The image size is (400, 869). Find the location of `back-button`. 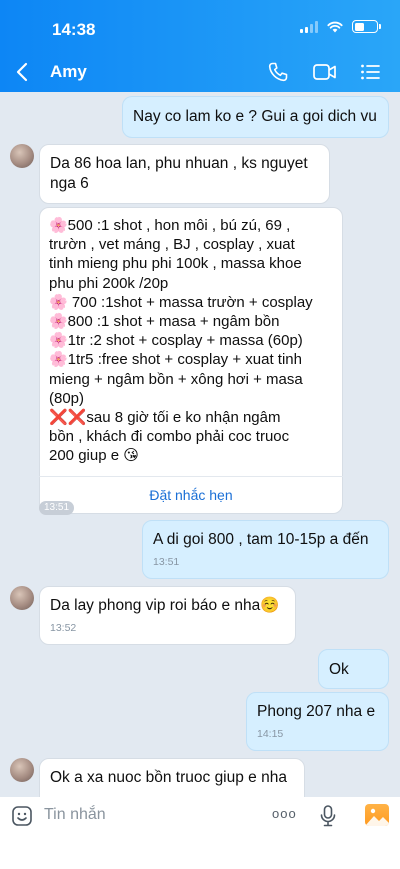

back-button is located at coordinates (26, 72).